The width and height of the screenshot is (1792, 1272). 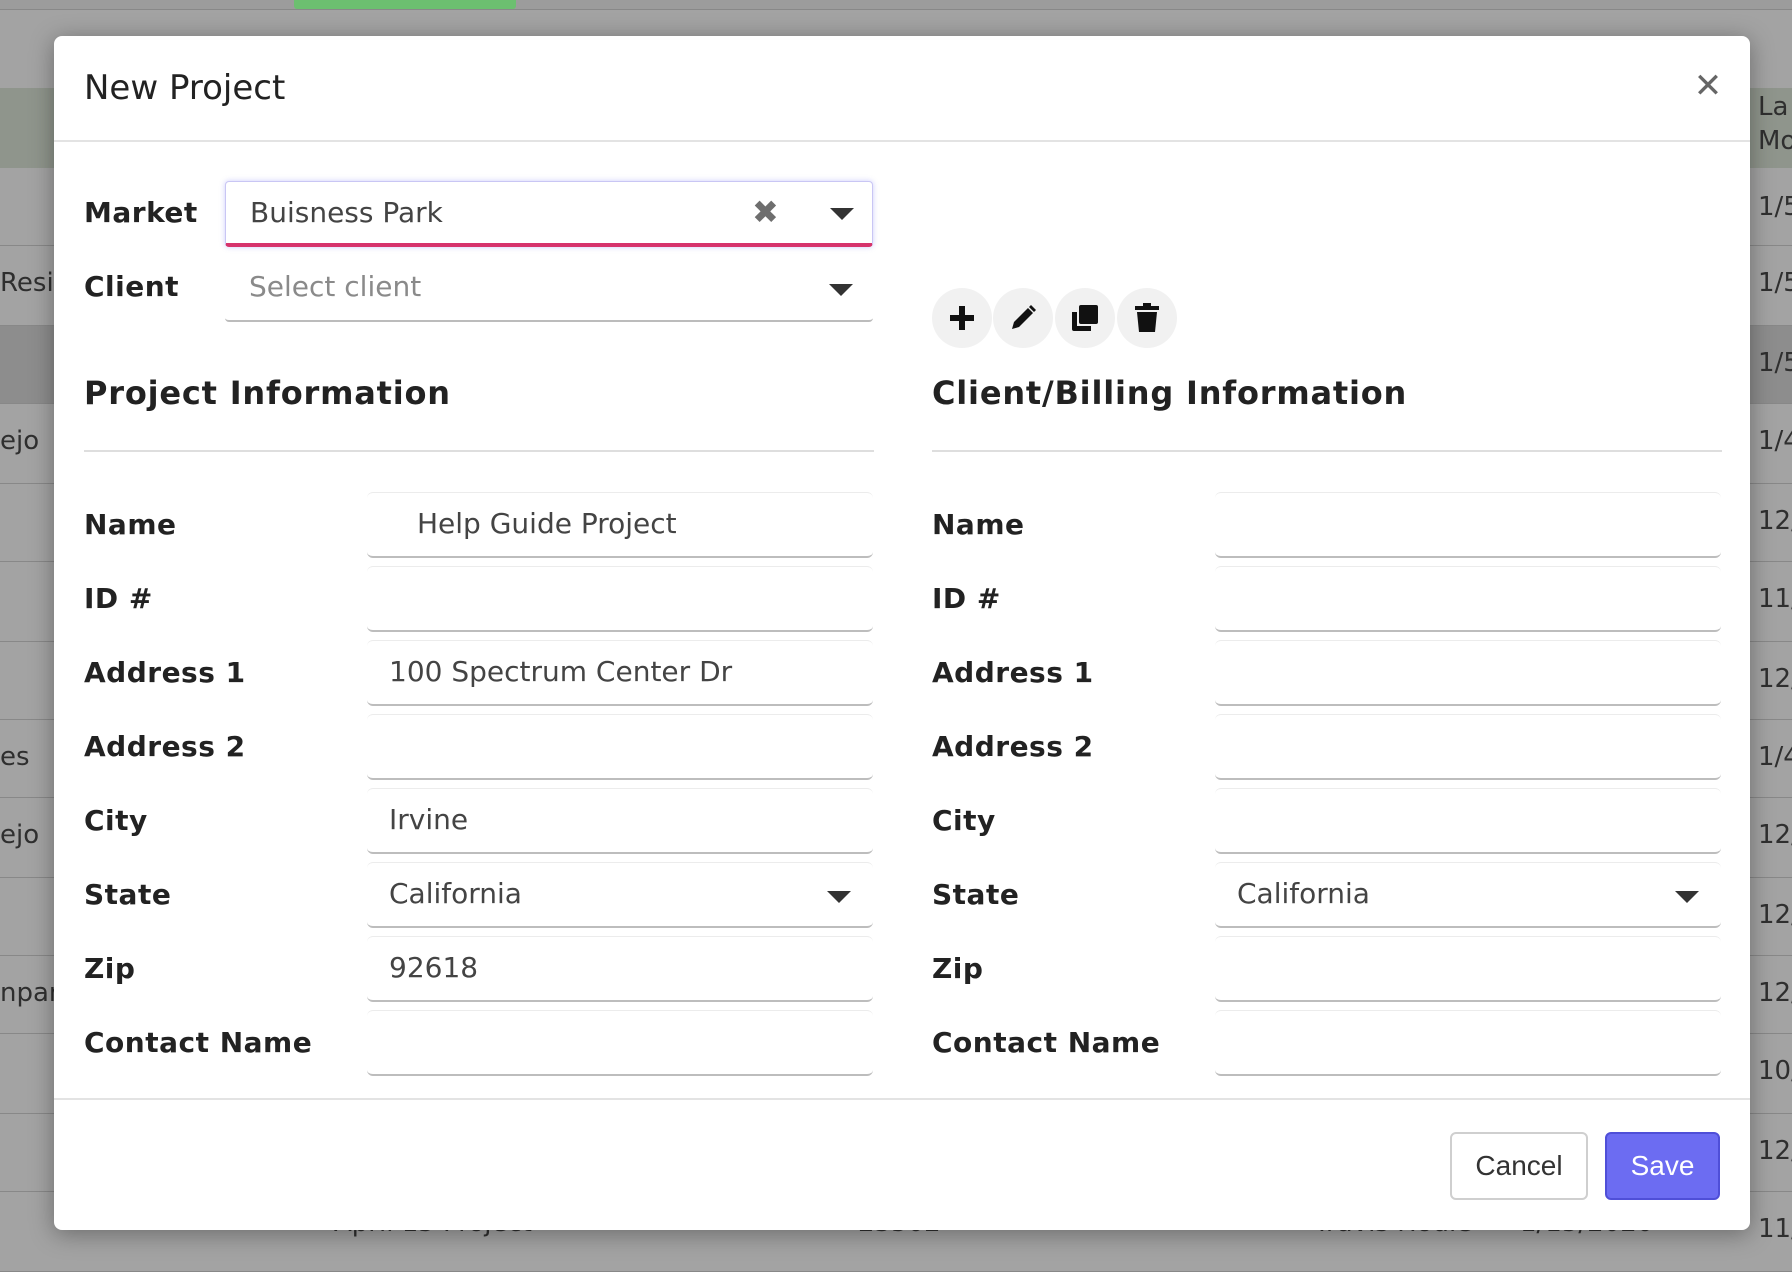 What do you see at coordinates (620, 747) in the screenshot?
I see `project-address2-field` at bounding box center [620, 747].